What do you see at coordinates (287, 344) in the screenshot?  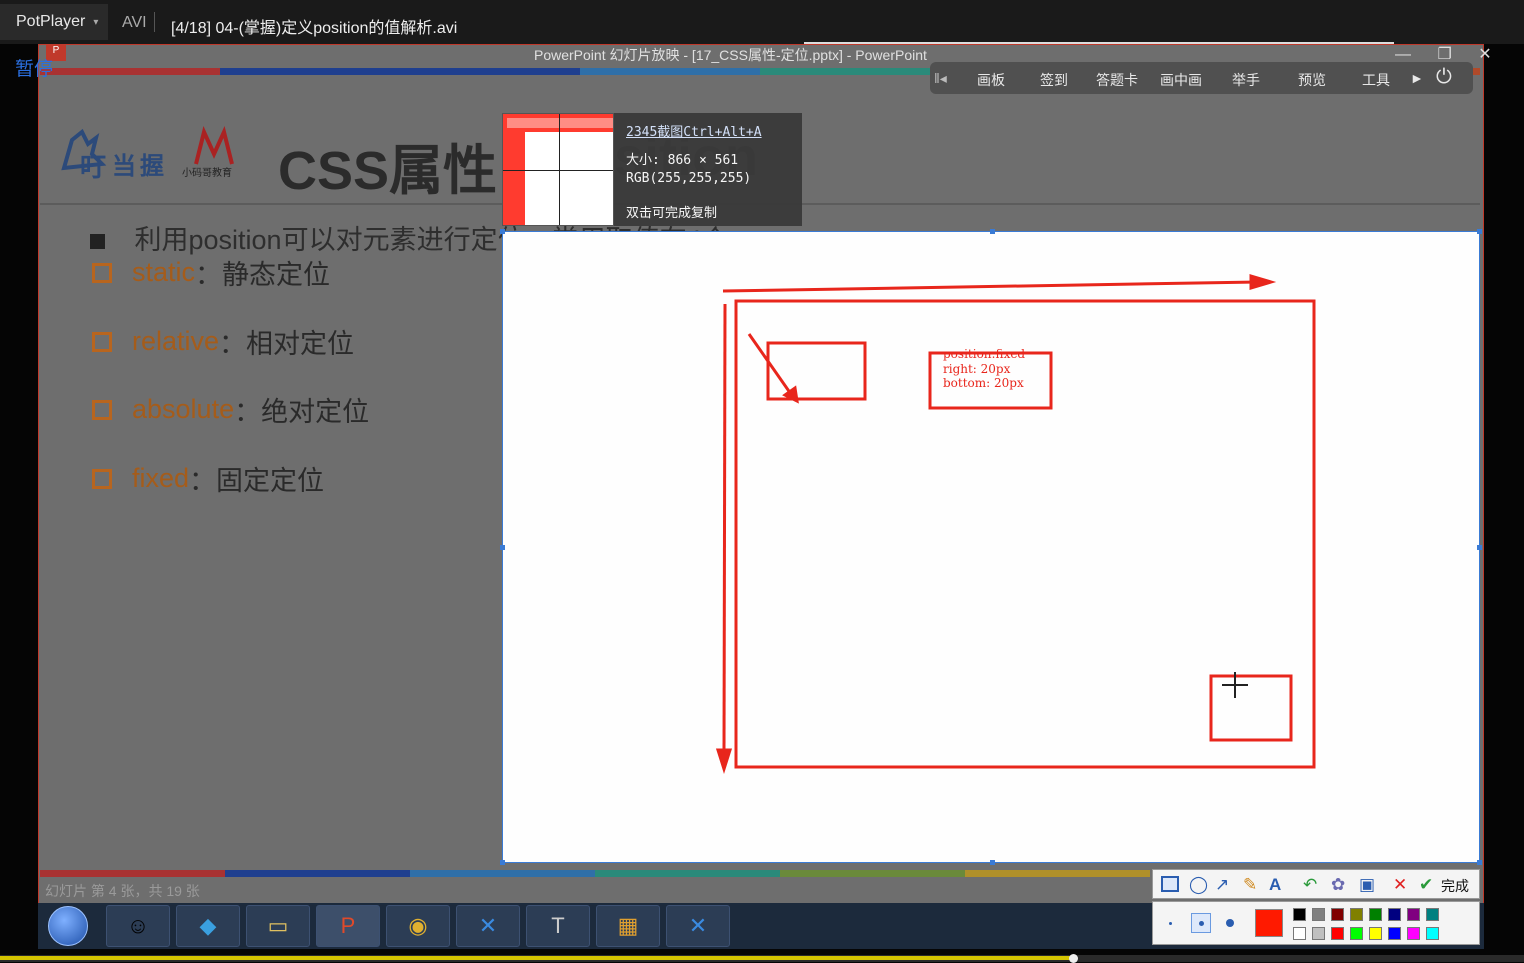 I see `value-desc: ：相对定位` at bounding box center [287, 344].